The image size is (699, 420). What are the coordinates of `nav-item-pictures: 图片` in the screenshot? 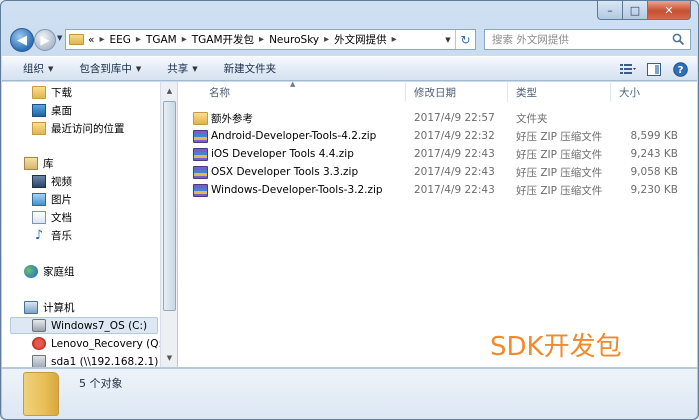 It's located at (52, 199).